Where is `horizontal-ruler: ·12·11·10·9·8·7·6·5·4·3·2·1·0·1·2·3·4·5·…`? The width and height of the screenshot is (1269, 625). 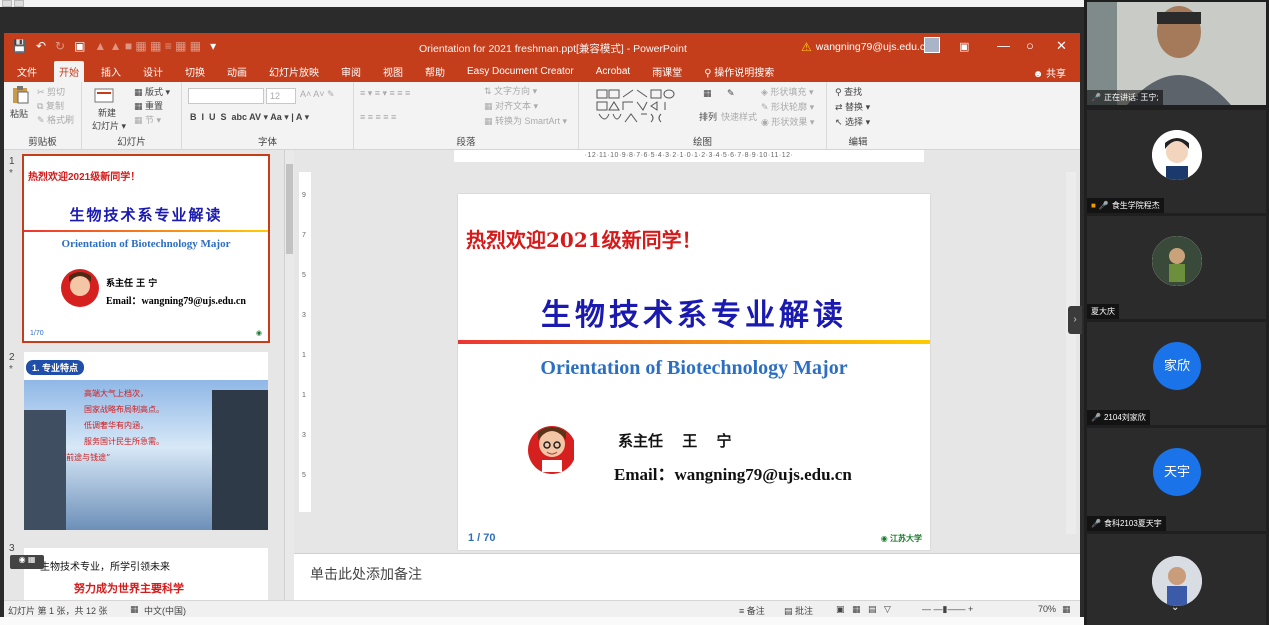
horizontal-ruler: ·12·11·10·9·8·7·6·5·4·3·2·1·0·1·2·3·4·5·… is located at coordinates (689, 156).